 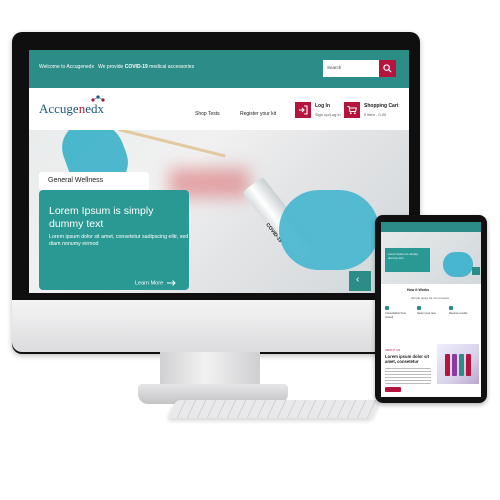 I want to click on tablet-feature-2: Select your test, so click(x=431, y=311).